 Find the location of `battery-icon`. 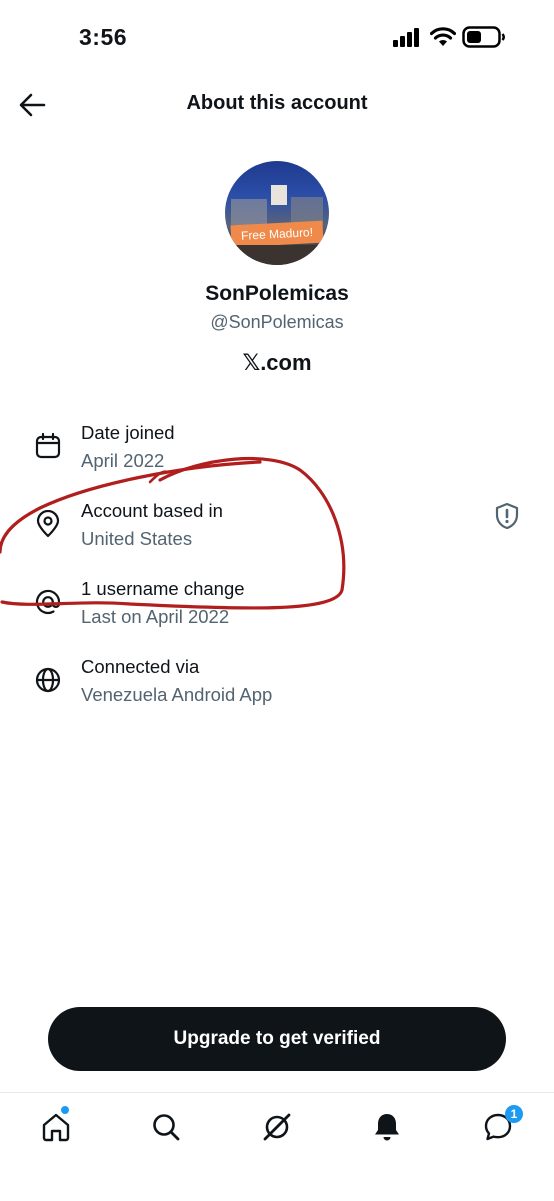

battery-icon is located at coordinates (483, 37).